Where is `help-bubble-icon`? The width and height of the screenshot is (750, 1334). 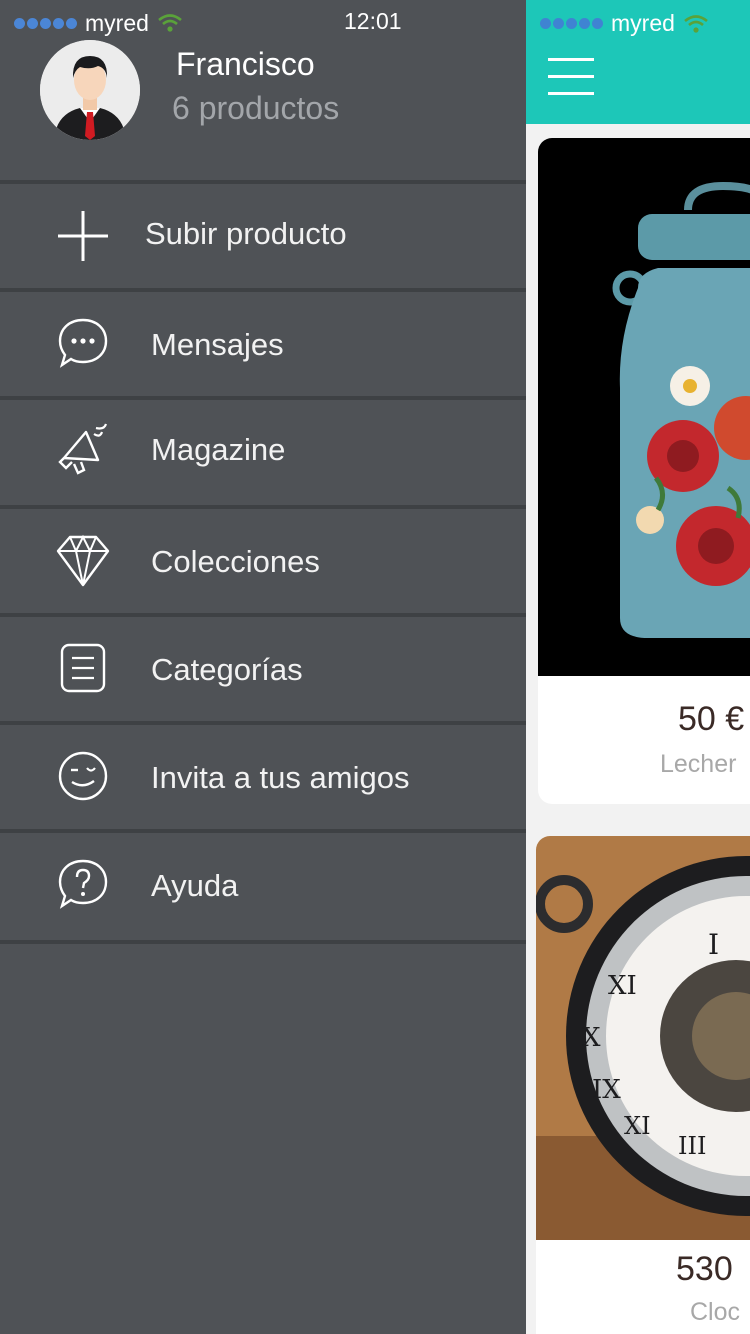
help-bubble-icon is located at coordinates (83, 884).